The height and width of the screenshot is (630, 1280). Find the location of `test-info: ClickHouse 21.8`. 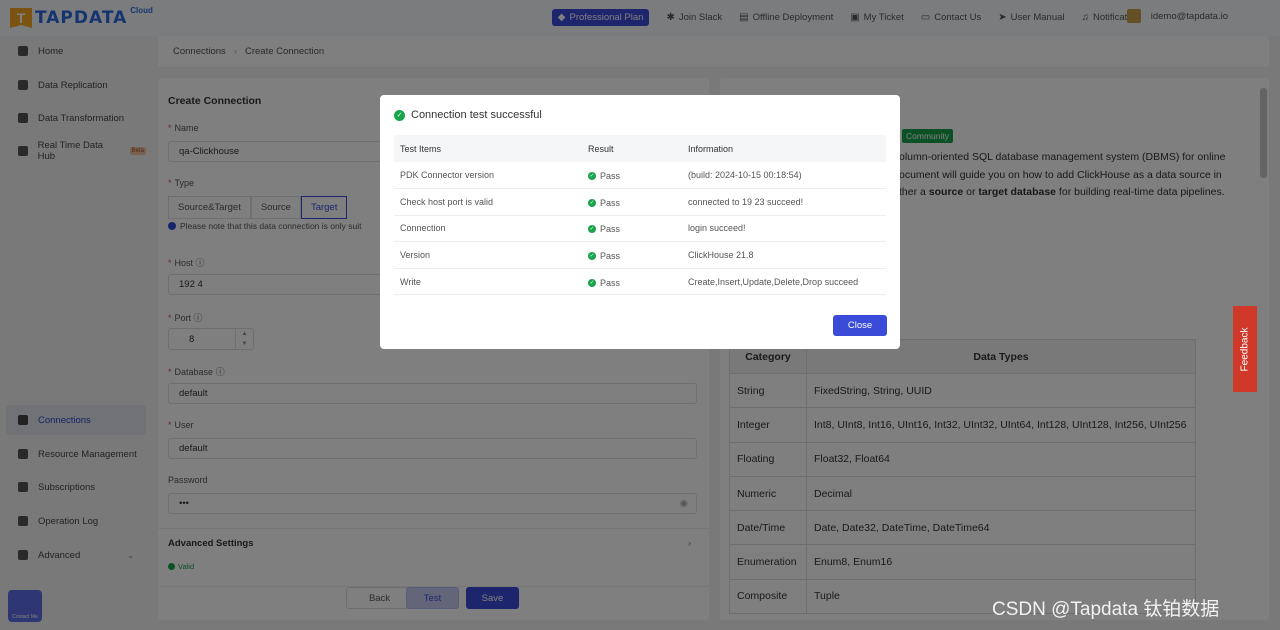

test-info: ClickHouse 21.8 is located at coordinates (784, 255).